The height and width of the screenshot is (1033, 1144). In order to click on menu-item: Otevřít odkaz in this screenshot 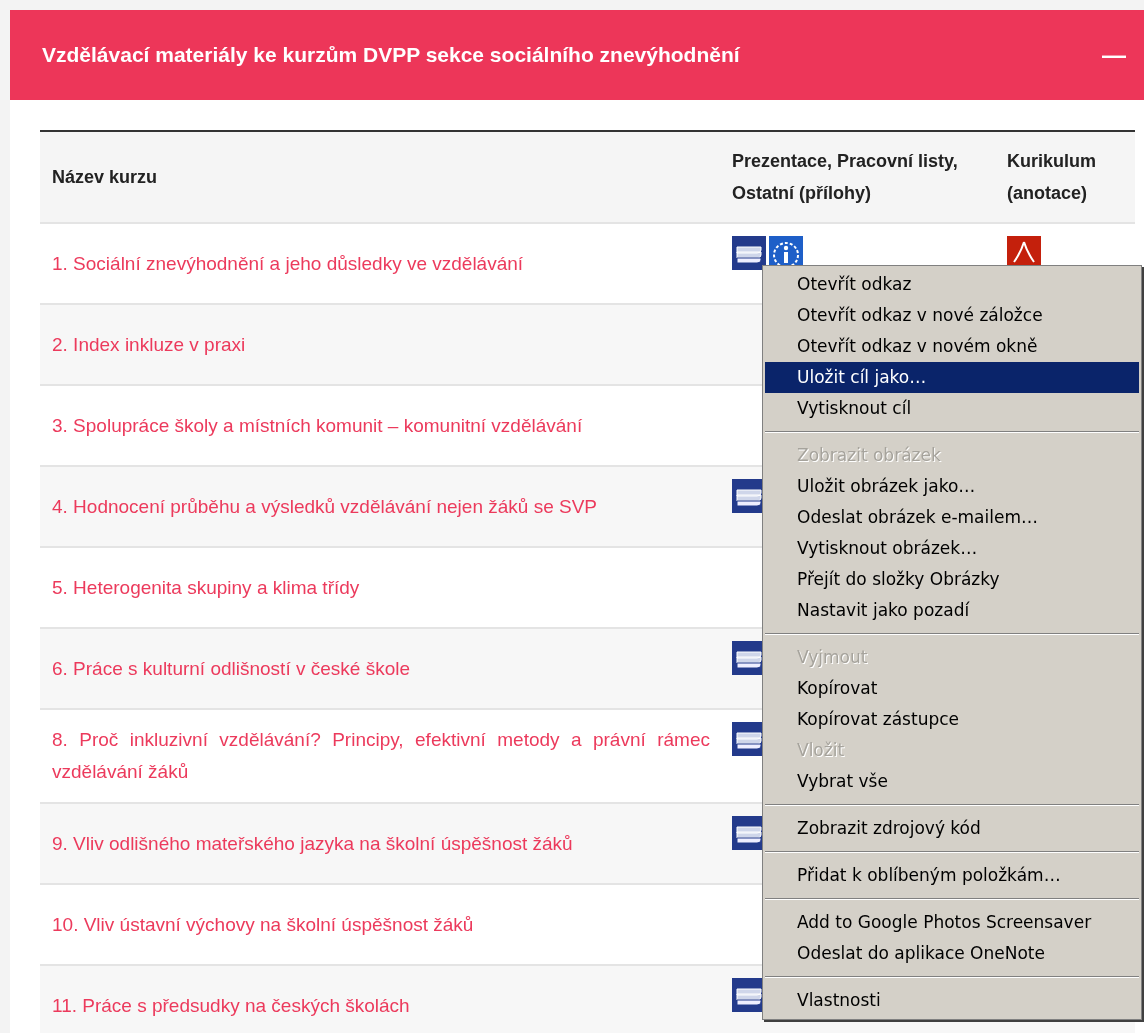, I will do `click(952, 284)`.